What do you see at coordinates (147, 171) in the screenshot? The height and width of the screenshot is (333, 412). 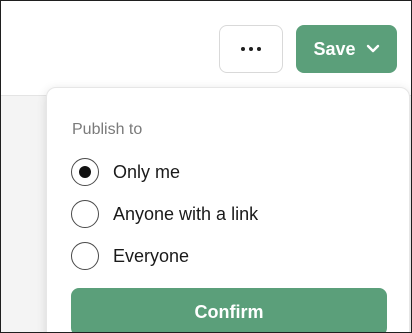 I see `option-only-me-label: Only me` at bounding box center [147, 171].